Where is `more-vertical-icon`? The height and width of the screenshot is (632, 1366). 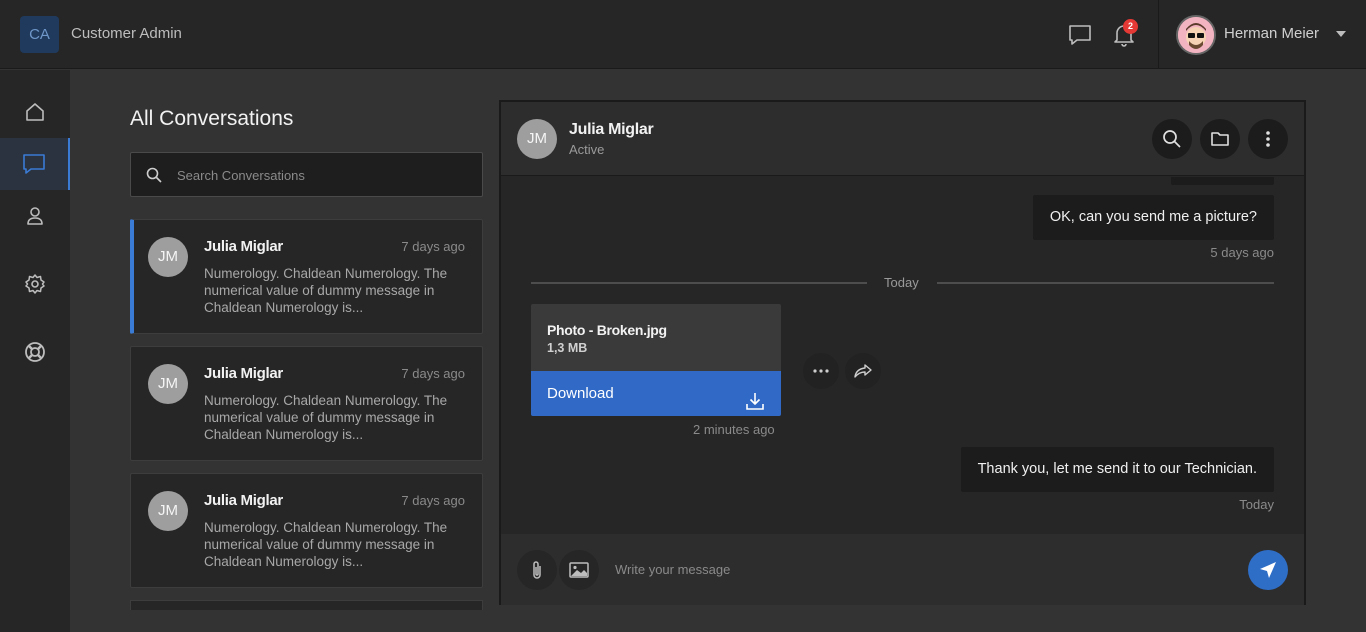 more-vertical-icon is located at coordinates (1268, 139).